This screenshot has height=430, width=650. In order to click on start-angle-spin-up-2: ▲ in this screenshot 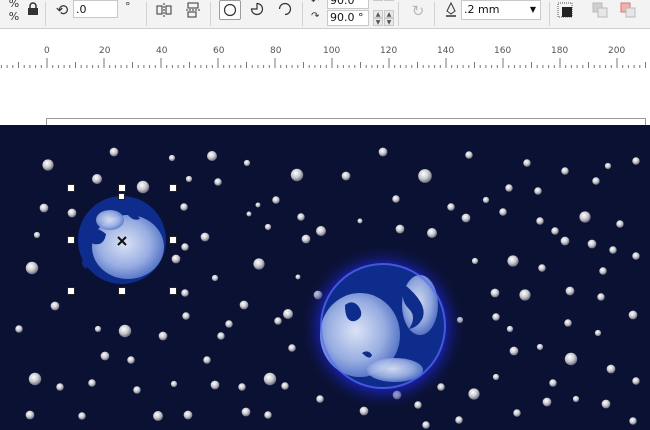, I will do `click(389, 0)`.